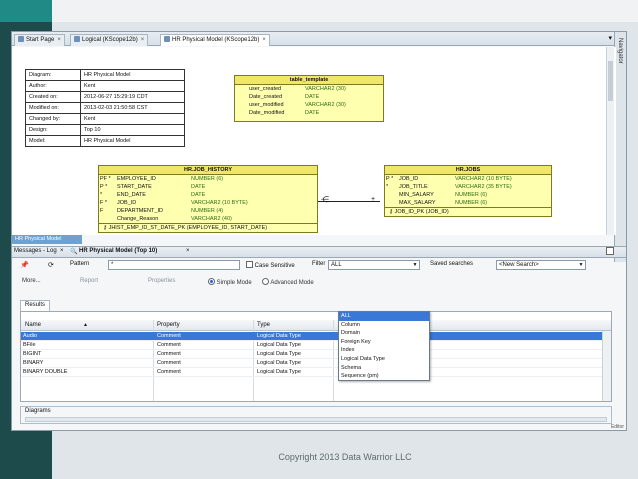 The image size is (638, 479). What do you see at coordinates (32, 354) in the screenshot?
I see `cell-name: BIGINT` at bounding box center [32, 354].